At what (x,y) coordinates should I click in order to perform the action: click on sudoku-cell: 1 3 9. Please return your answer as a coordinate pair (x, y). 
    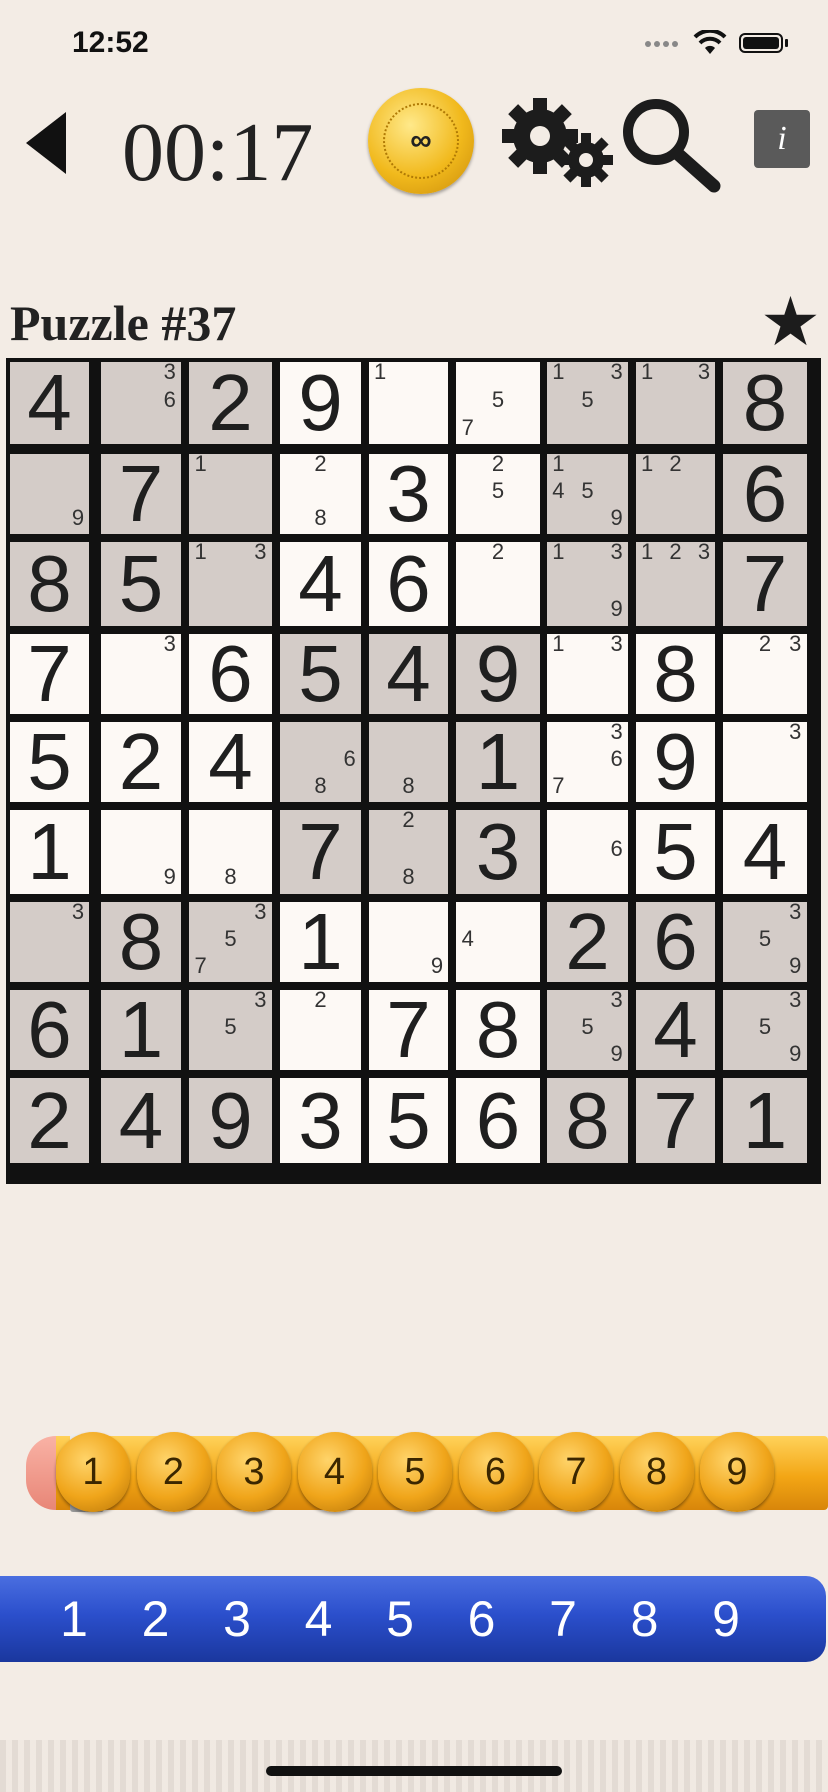
    Looking at the image, I should click on (587, 584).